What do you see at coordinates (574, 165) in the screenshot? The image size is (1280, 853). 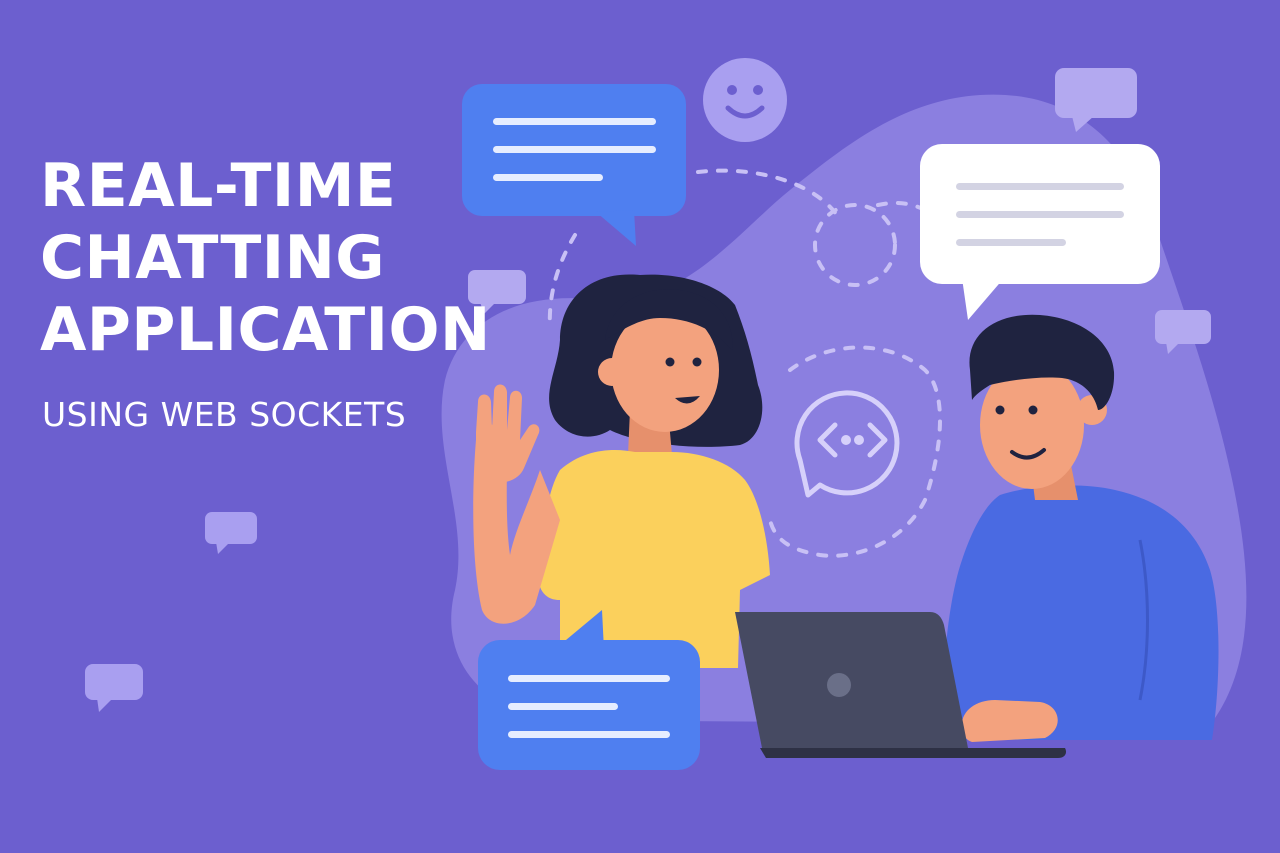 I see `blue-message-bubble` at bounding box center [574, 165].